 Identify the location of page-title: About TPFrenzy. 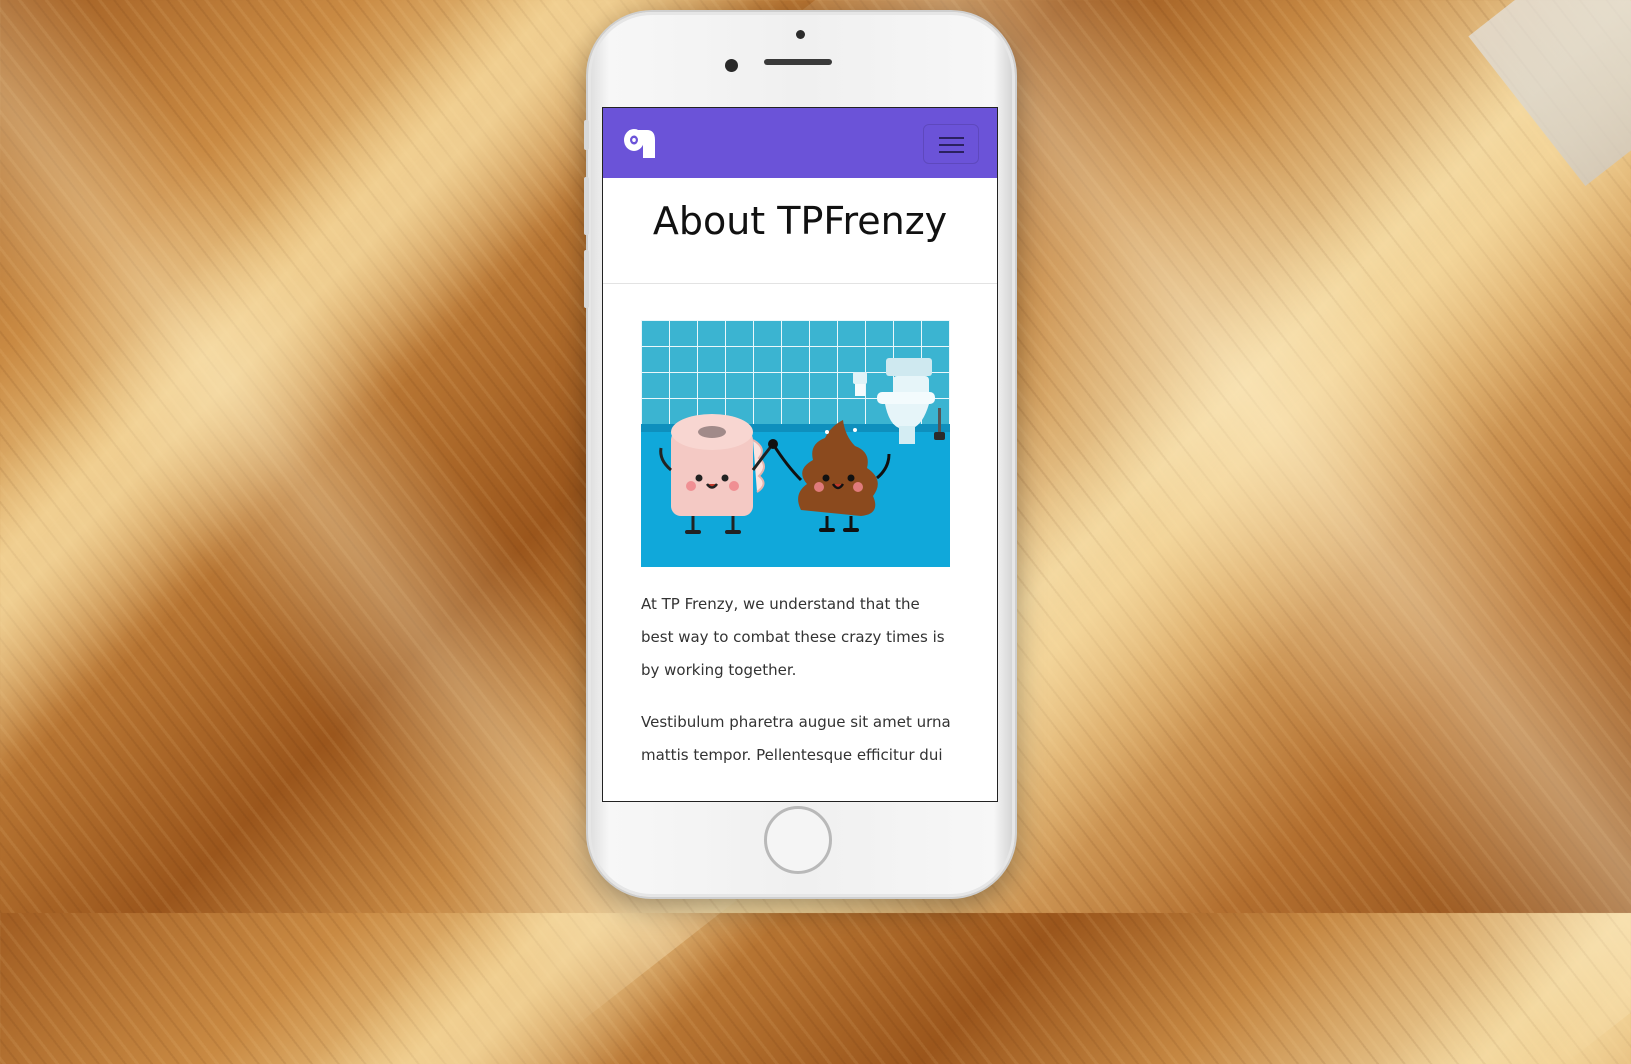
(800, 220).